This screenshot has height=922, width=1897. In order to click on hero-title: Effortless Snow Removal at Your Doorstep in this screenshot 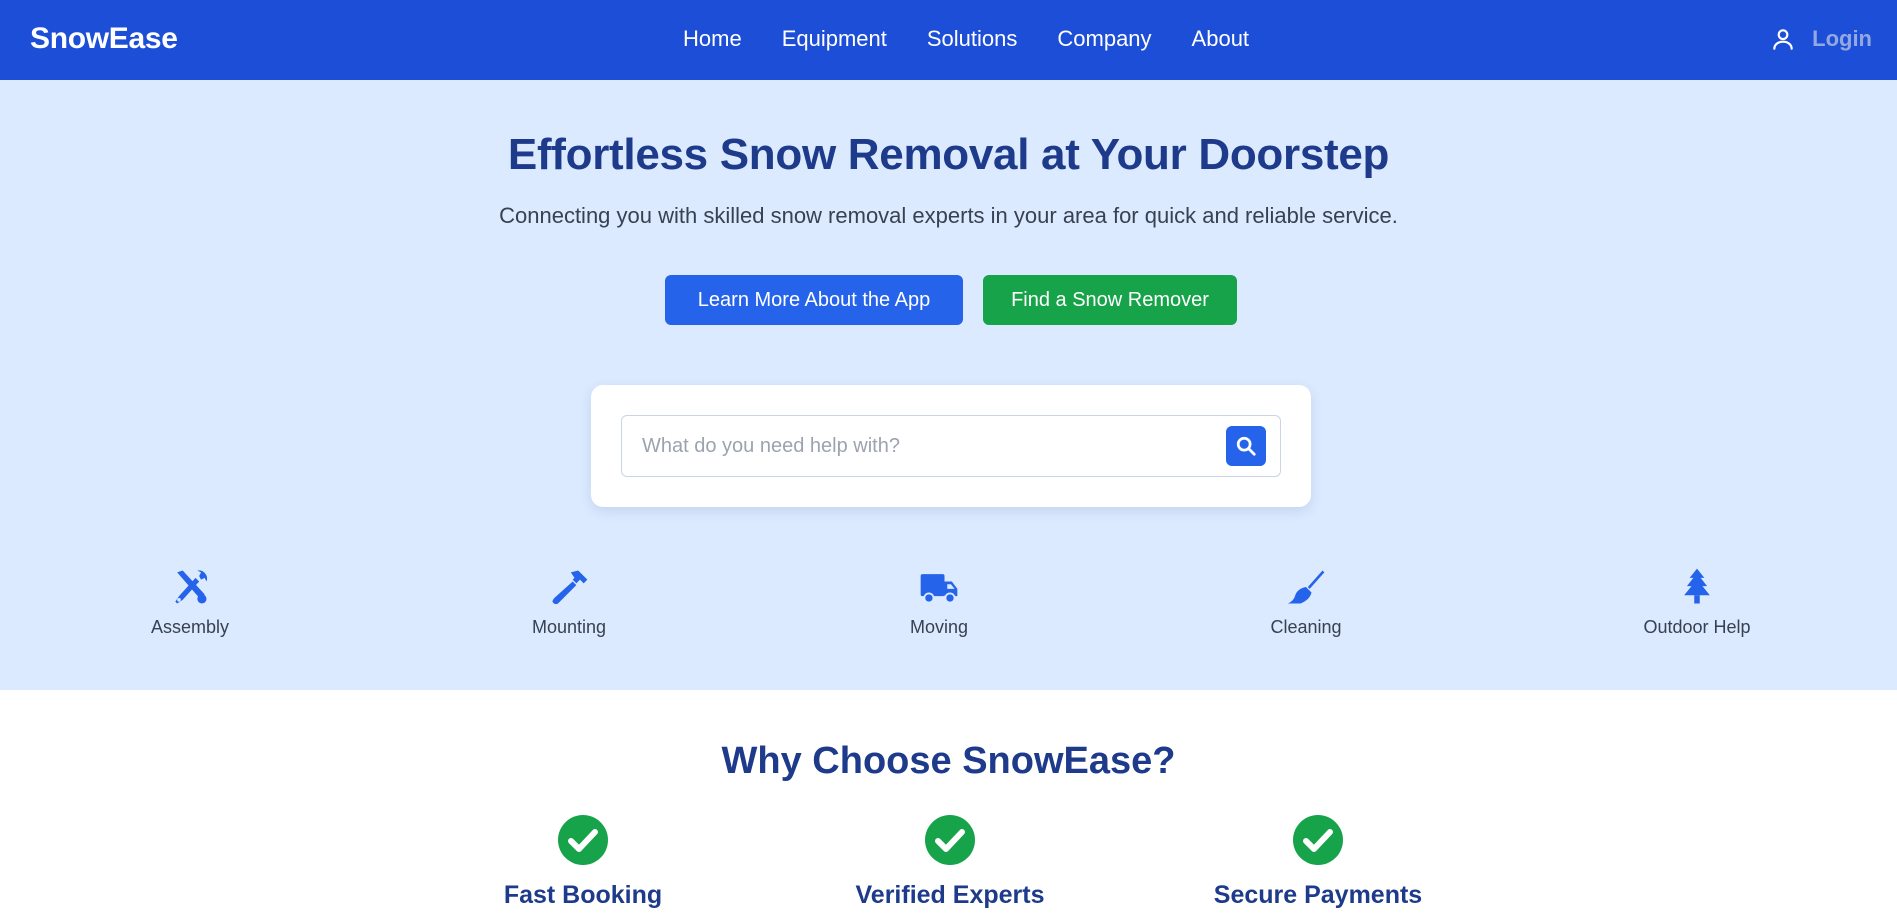, I will do `click(948, 154)`.